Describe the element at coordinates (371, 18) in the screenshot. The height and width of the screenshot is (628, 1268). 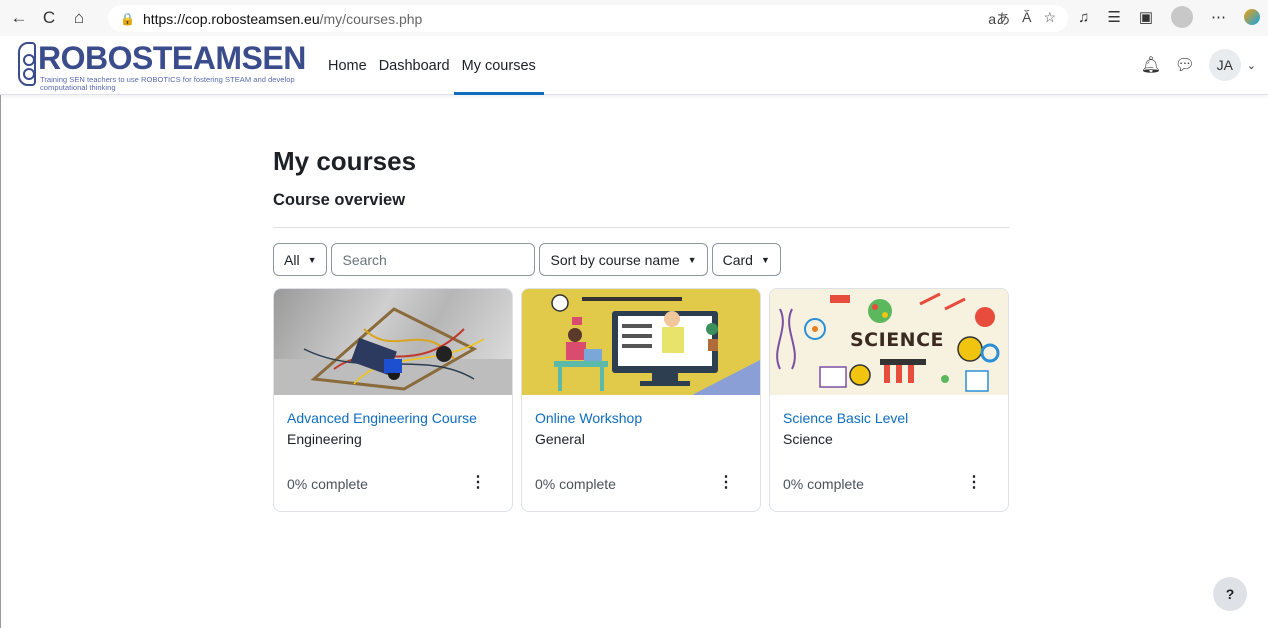
I see `url-path: /my/courses.php` at that location.